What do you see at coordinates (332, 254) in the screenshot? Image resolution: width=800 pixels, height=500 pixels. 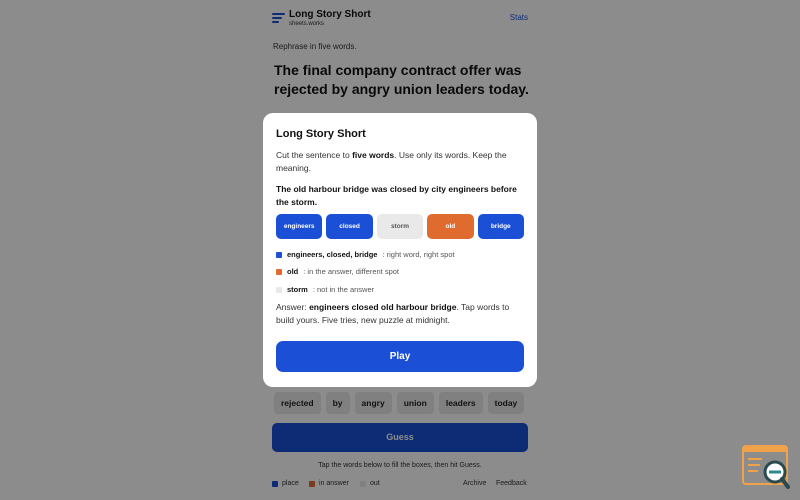 I see `key-words: engineers, closed, bridge` at bounding box center [332, 254].